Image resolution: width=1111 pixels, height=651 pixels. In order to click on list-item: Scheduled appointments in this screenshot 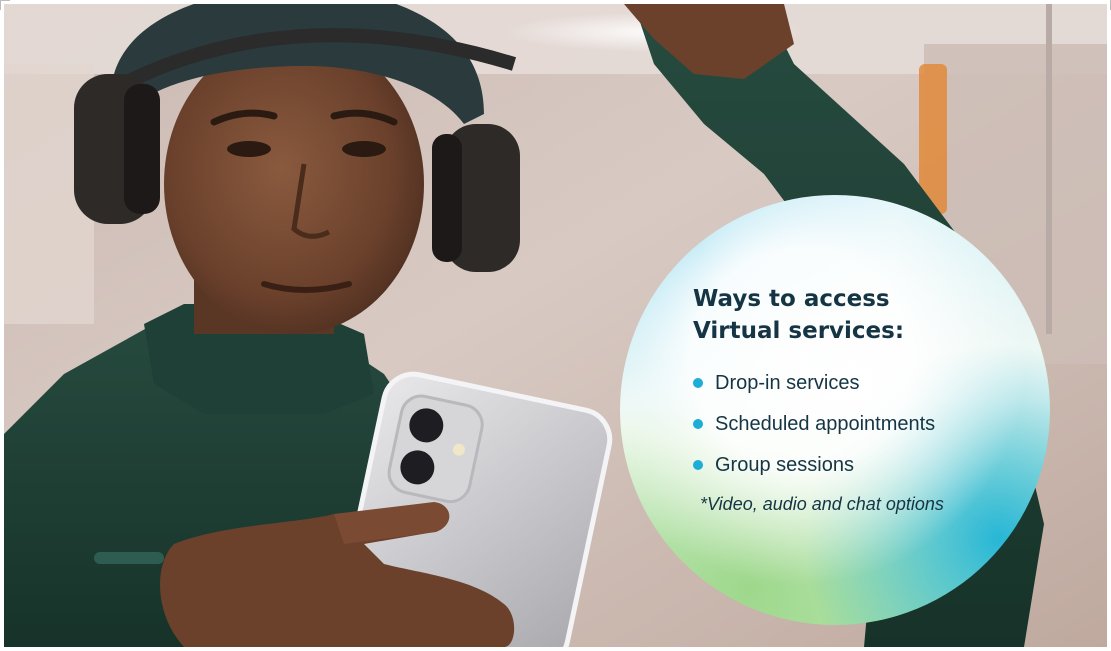, I will do `click(863, 424)`.